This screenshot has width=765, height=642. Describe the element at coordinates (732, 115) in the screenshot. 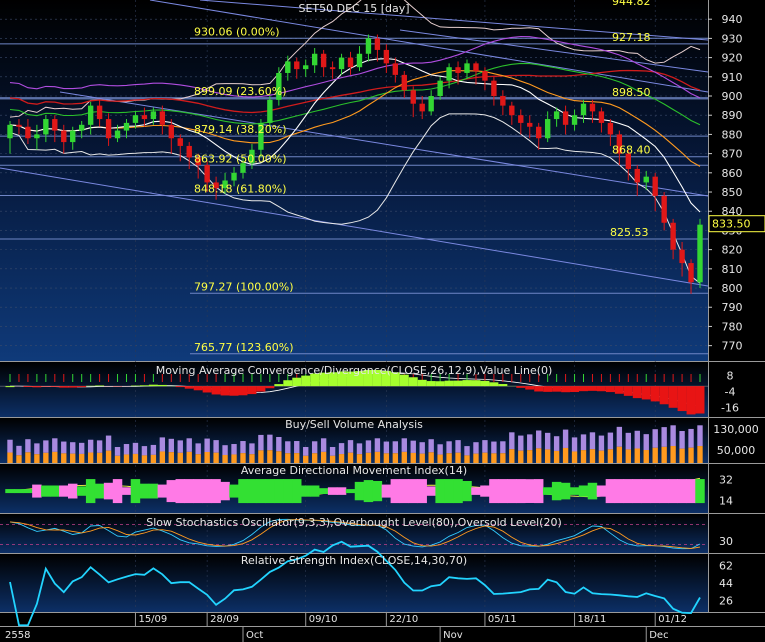

I see `price-tick-label: 890` at that location.